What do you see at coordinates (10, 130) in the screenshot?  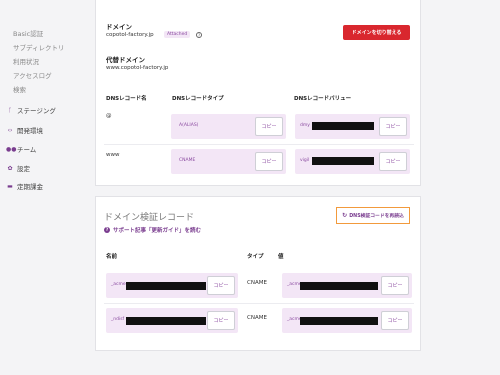 I see `code-icon: ‹›` at bounding box center [10, 130].